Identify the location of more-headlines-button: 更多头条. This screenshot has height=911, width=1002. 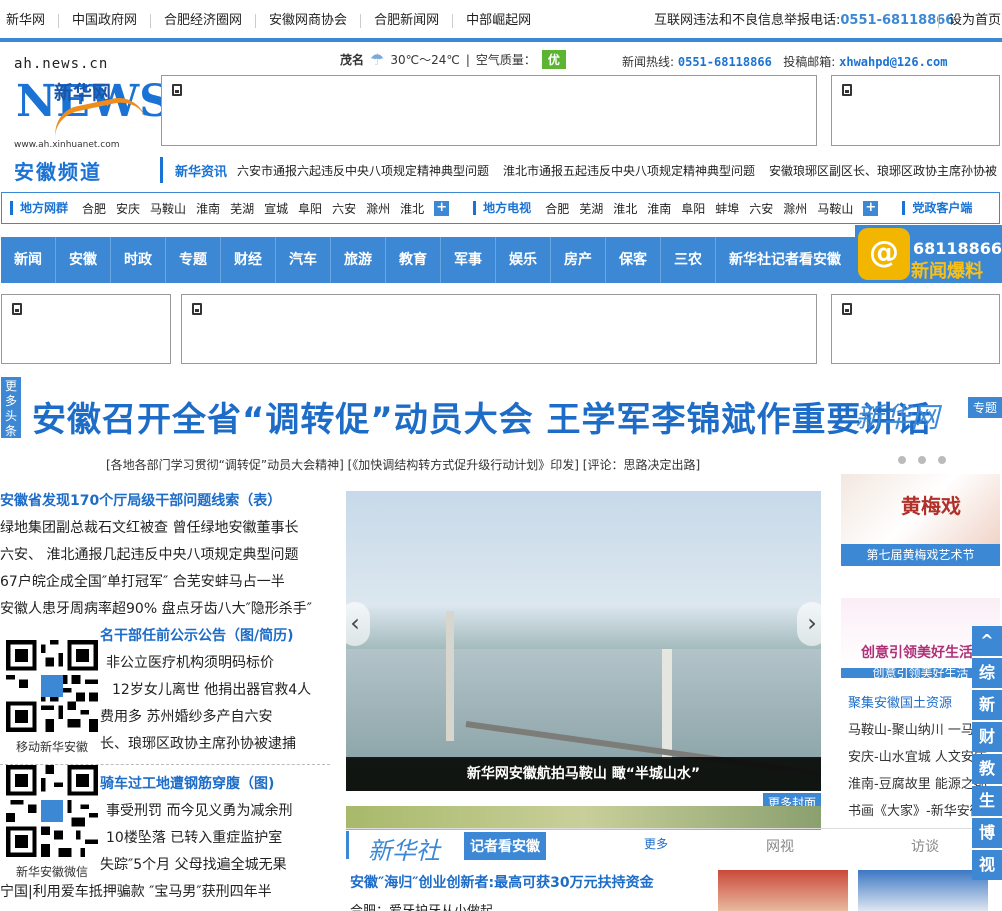
(11, 407).